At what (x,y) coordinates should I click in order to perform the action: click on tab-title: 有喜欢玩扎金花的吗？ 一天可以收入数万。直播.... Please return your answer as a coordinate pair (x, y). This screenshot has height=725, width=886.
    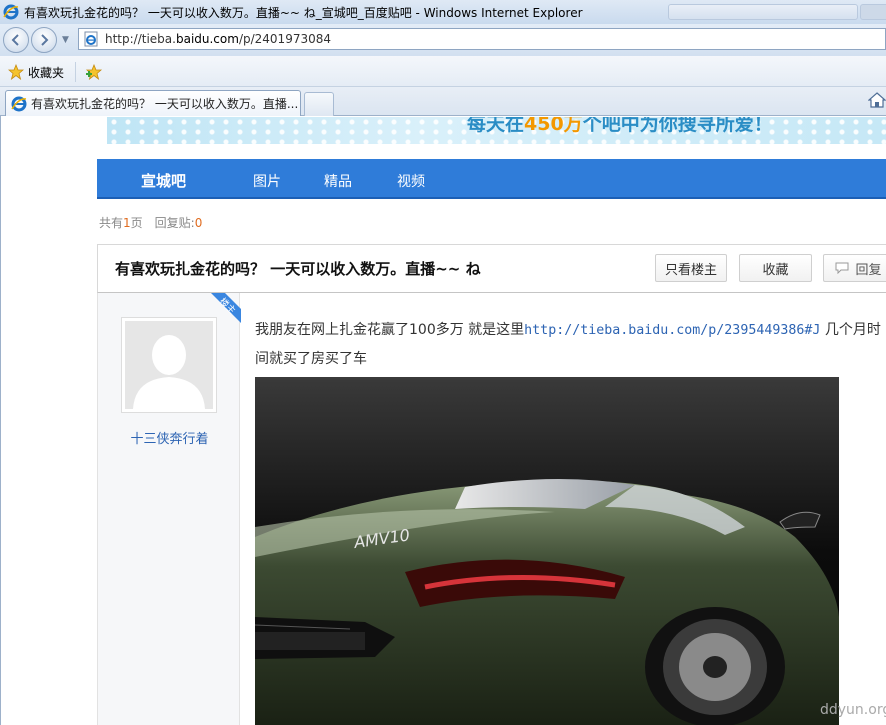
    Looking at the image, I should click on (165, 104).